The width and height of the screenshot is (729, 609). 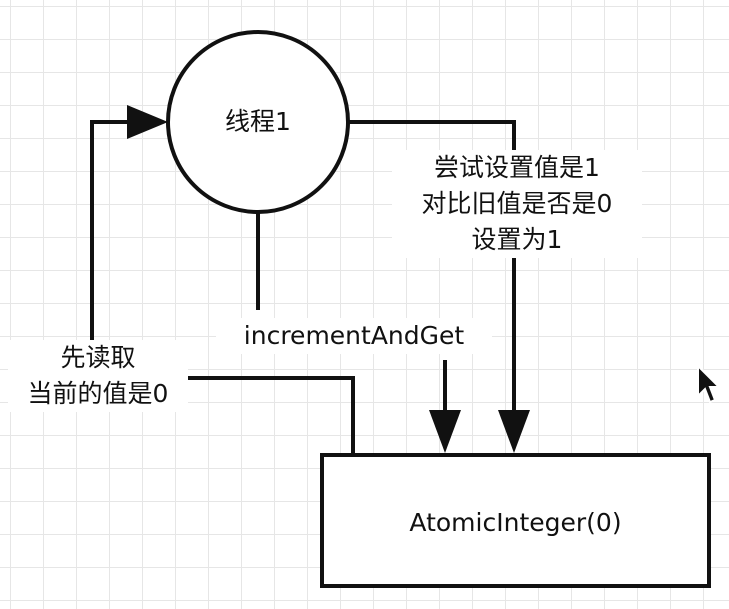 I want to click on edge-cas-label: 尝试设置值是1 对比旧值是否是0 设置为1, so click(x=517, y=204).